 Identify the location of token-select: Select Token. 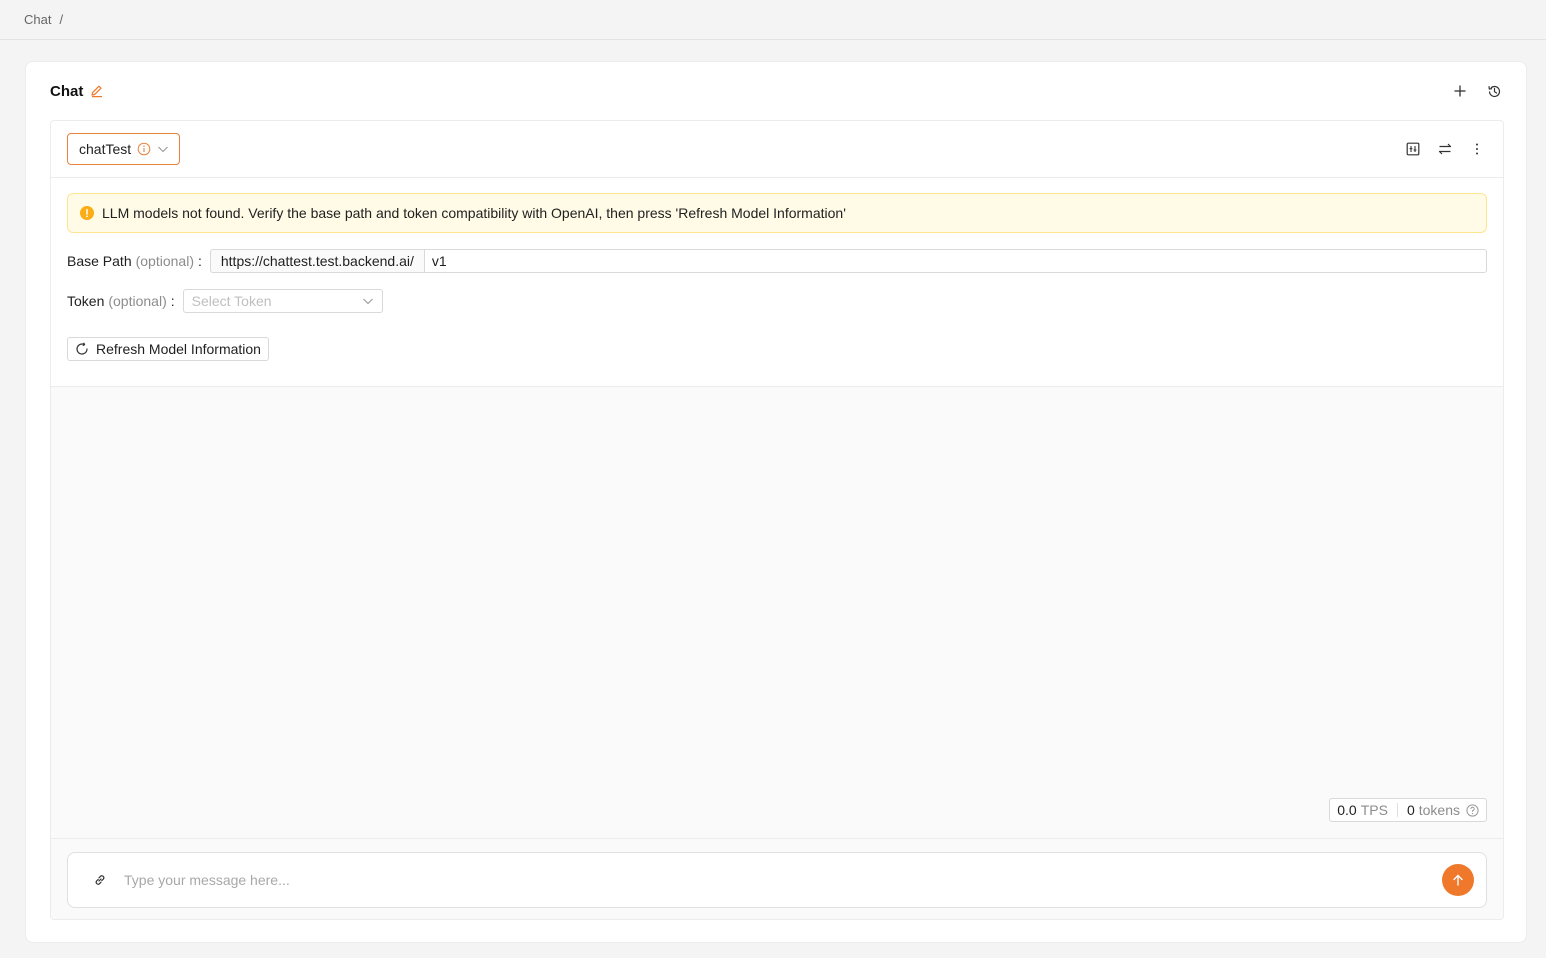
(282, 301).